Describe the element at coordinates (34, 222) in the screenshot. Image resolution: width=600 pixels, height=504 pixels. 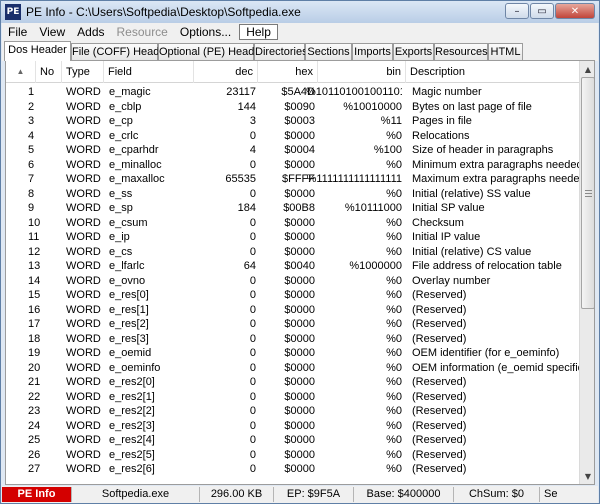
I see `cell-no: 10` at that location.